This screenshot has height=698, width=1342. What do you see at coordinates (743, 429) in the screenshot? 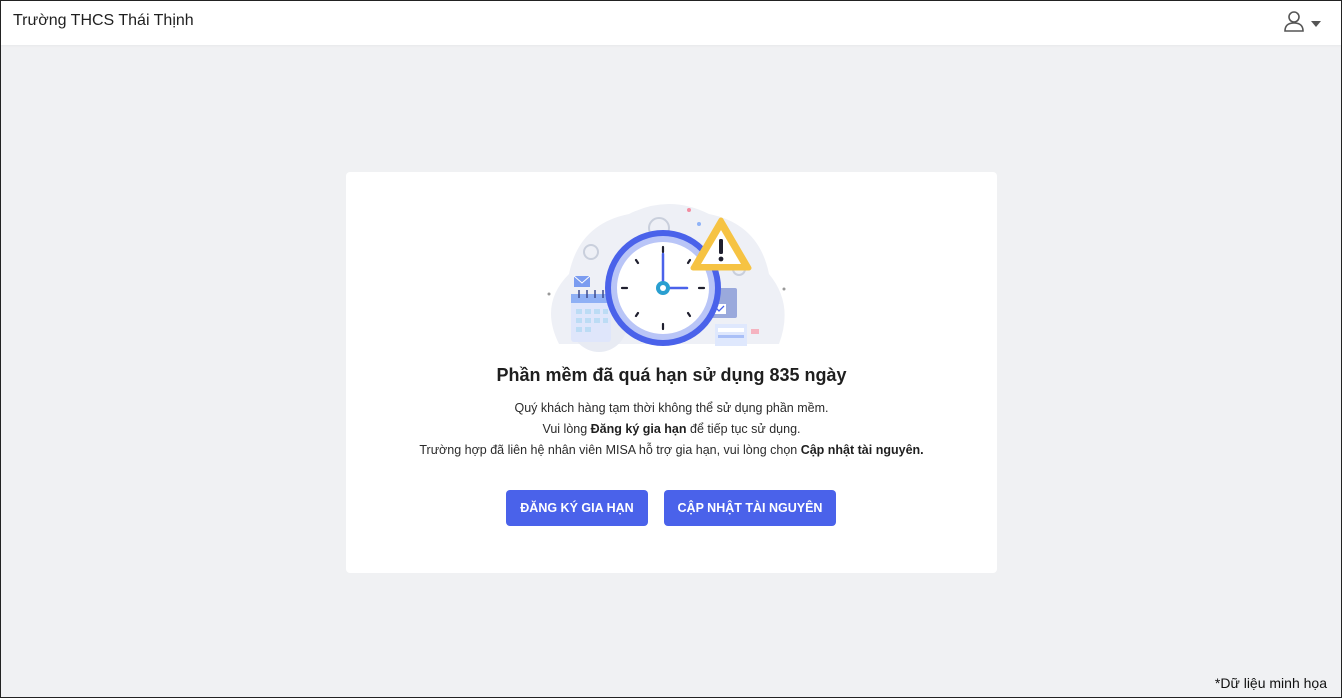
I see `line2-suffix: để tiếp tục sử dụng.` at bounding box center [743, 429].